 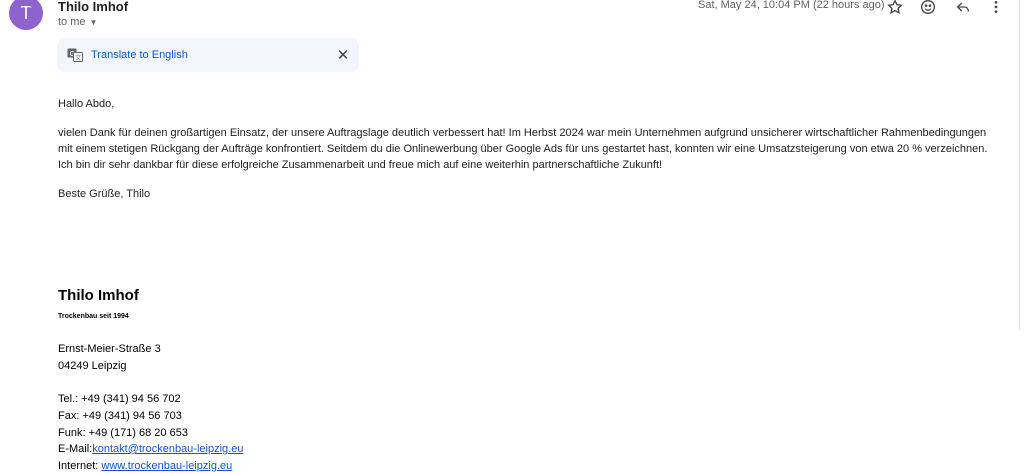 What do you see at coordinates (92, 366) in the screenshot?
I see `signature-city: 04249 Leipzig` at bounding box center [92, 366].